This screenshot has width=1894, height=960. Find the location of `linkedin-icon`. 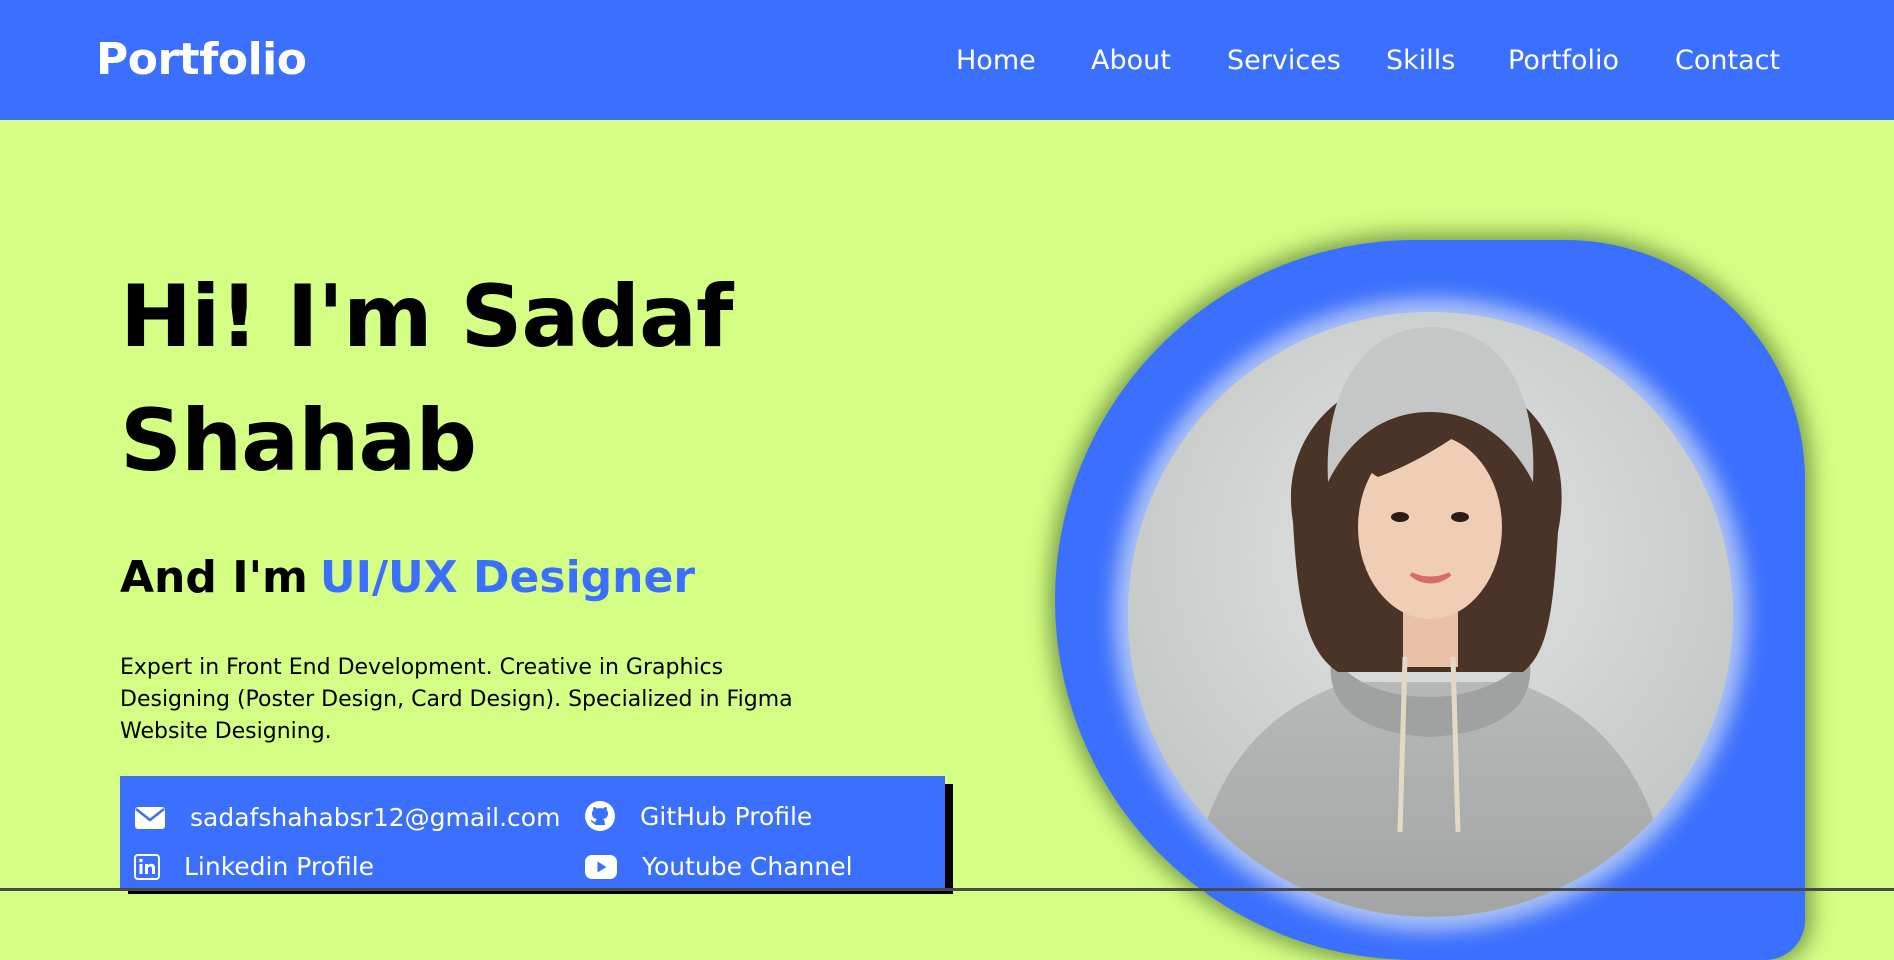

linkedin-icon is located at coordinates (147, 866).